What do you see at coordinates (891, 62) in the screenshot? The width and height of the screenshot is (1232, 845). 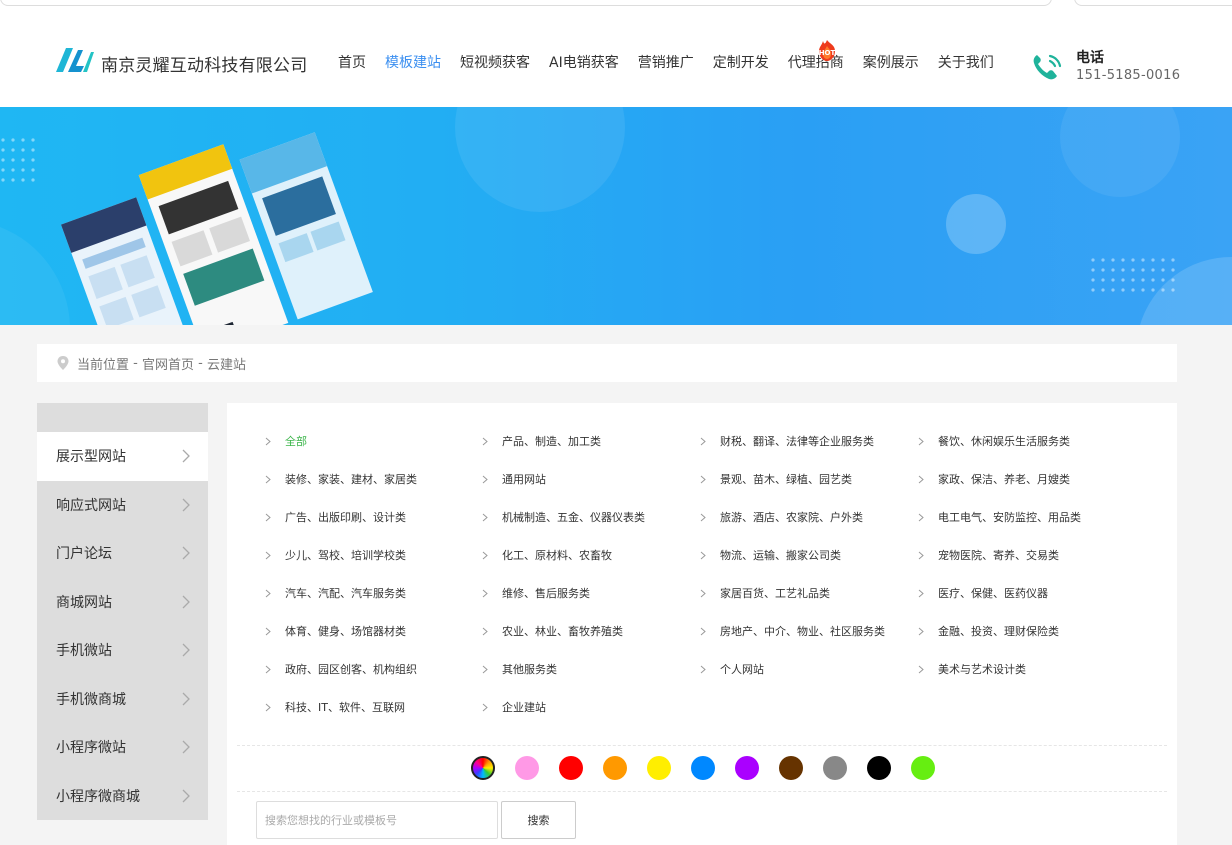 I see `nav-cases: 案例展示` at bounding box center [891, 62].